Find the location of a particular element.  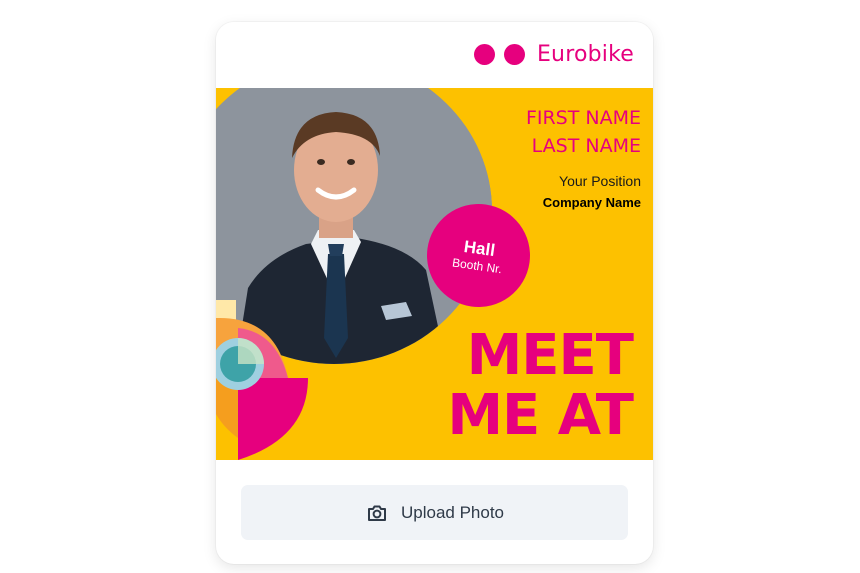

meet-me-at-headline: MEET ME AT is located at coordinates (540, 385).